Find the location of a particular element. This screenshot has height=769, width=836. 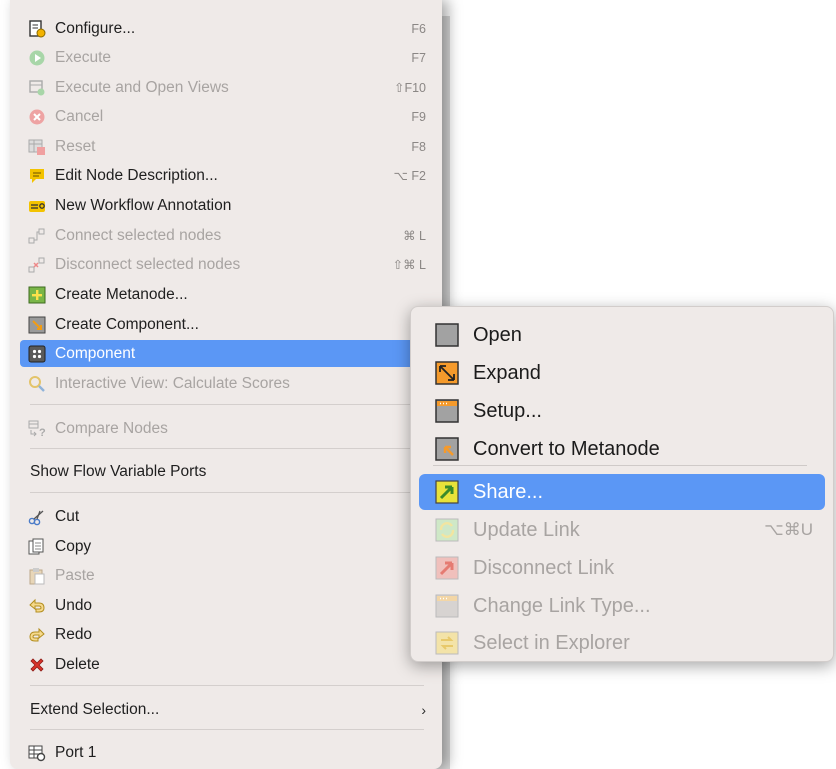

submenu-item-label: Convert to Metanode is located at coordinates (566, 448).